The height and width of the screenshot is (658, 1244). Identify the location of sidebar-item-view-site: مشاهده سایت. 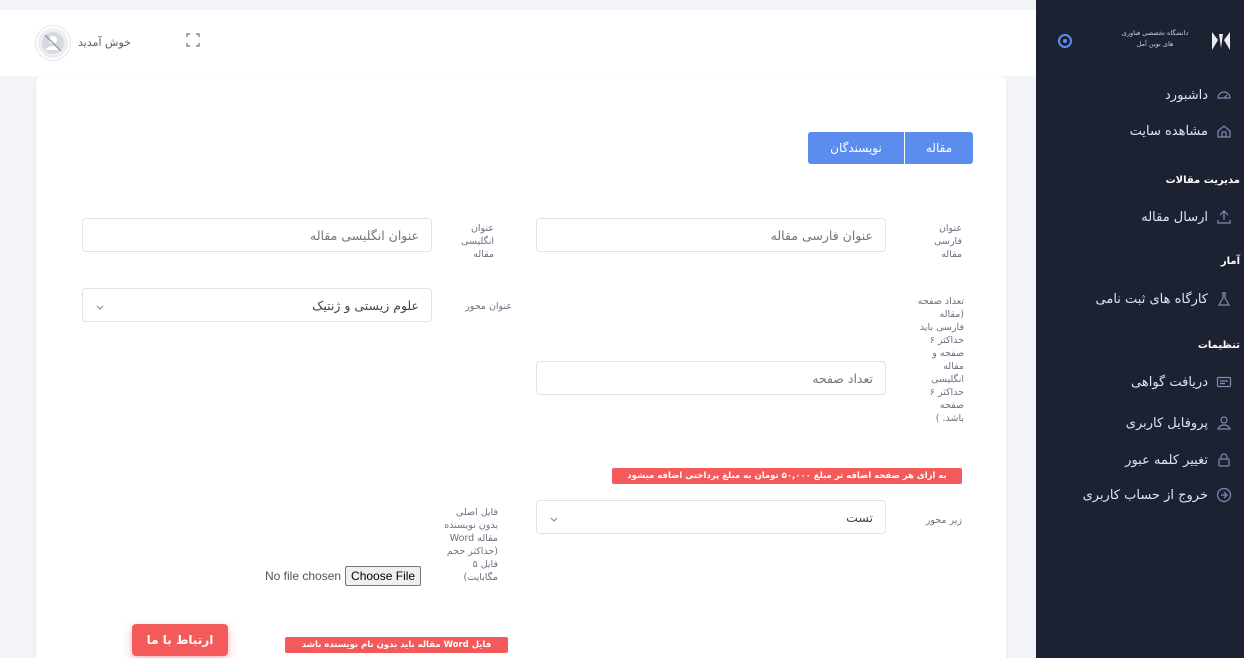
(1140, 131).